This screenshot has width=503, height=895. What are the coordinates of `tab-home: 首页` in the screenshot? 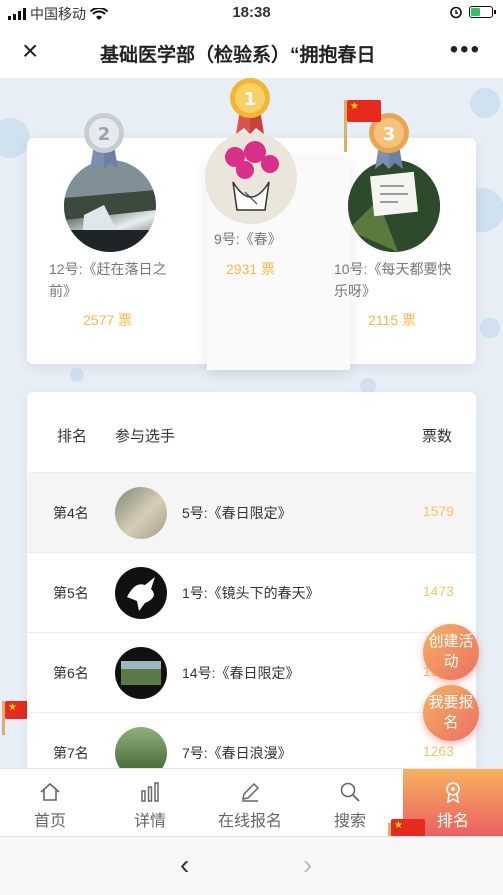 It's located at (50, 803).